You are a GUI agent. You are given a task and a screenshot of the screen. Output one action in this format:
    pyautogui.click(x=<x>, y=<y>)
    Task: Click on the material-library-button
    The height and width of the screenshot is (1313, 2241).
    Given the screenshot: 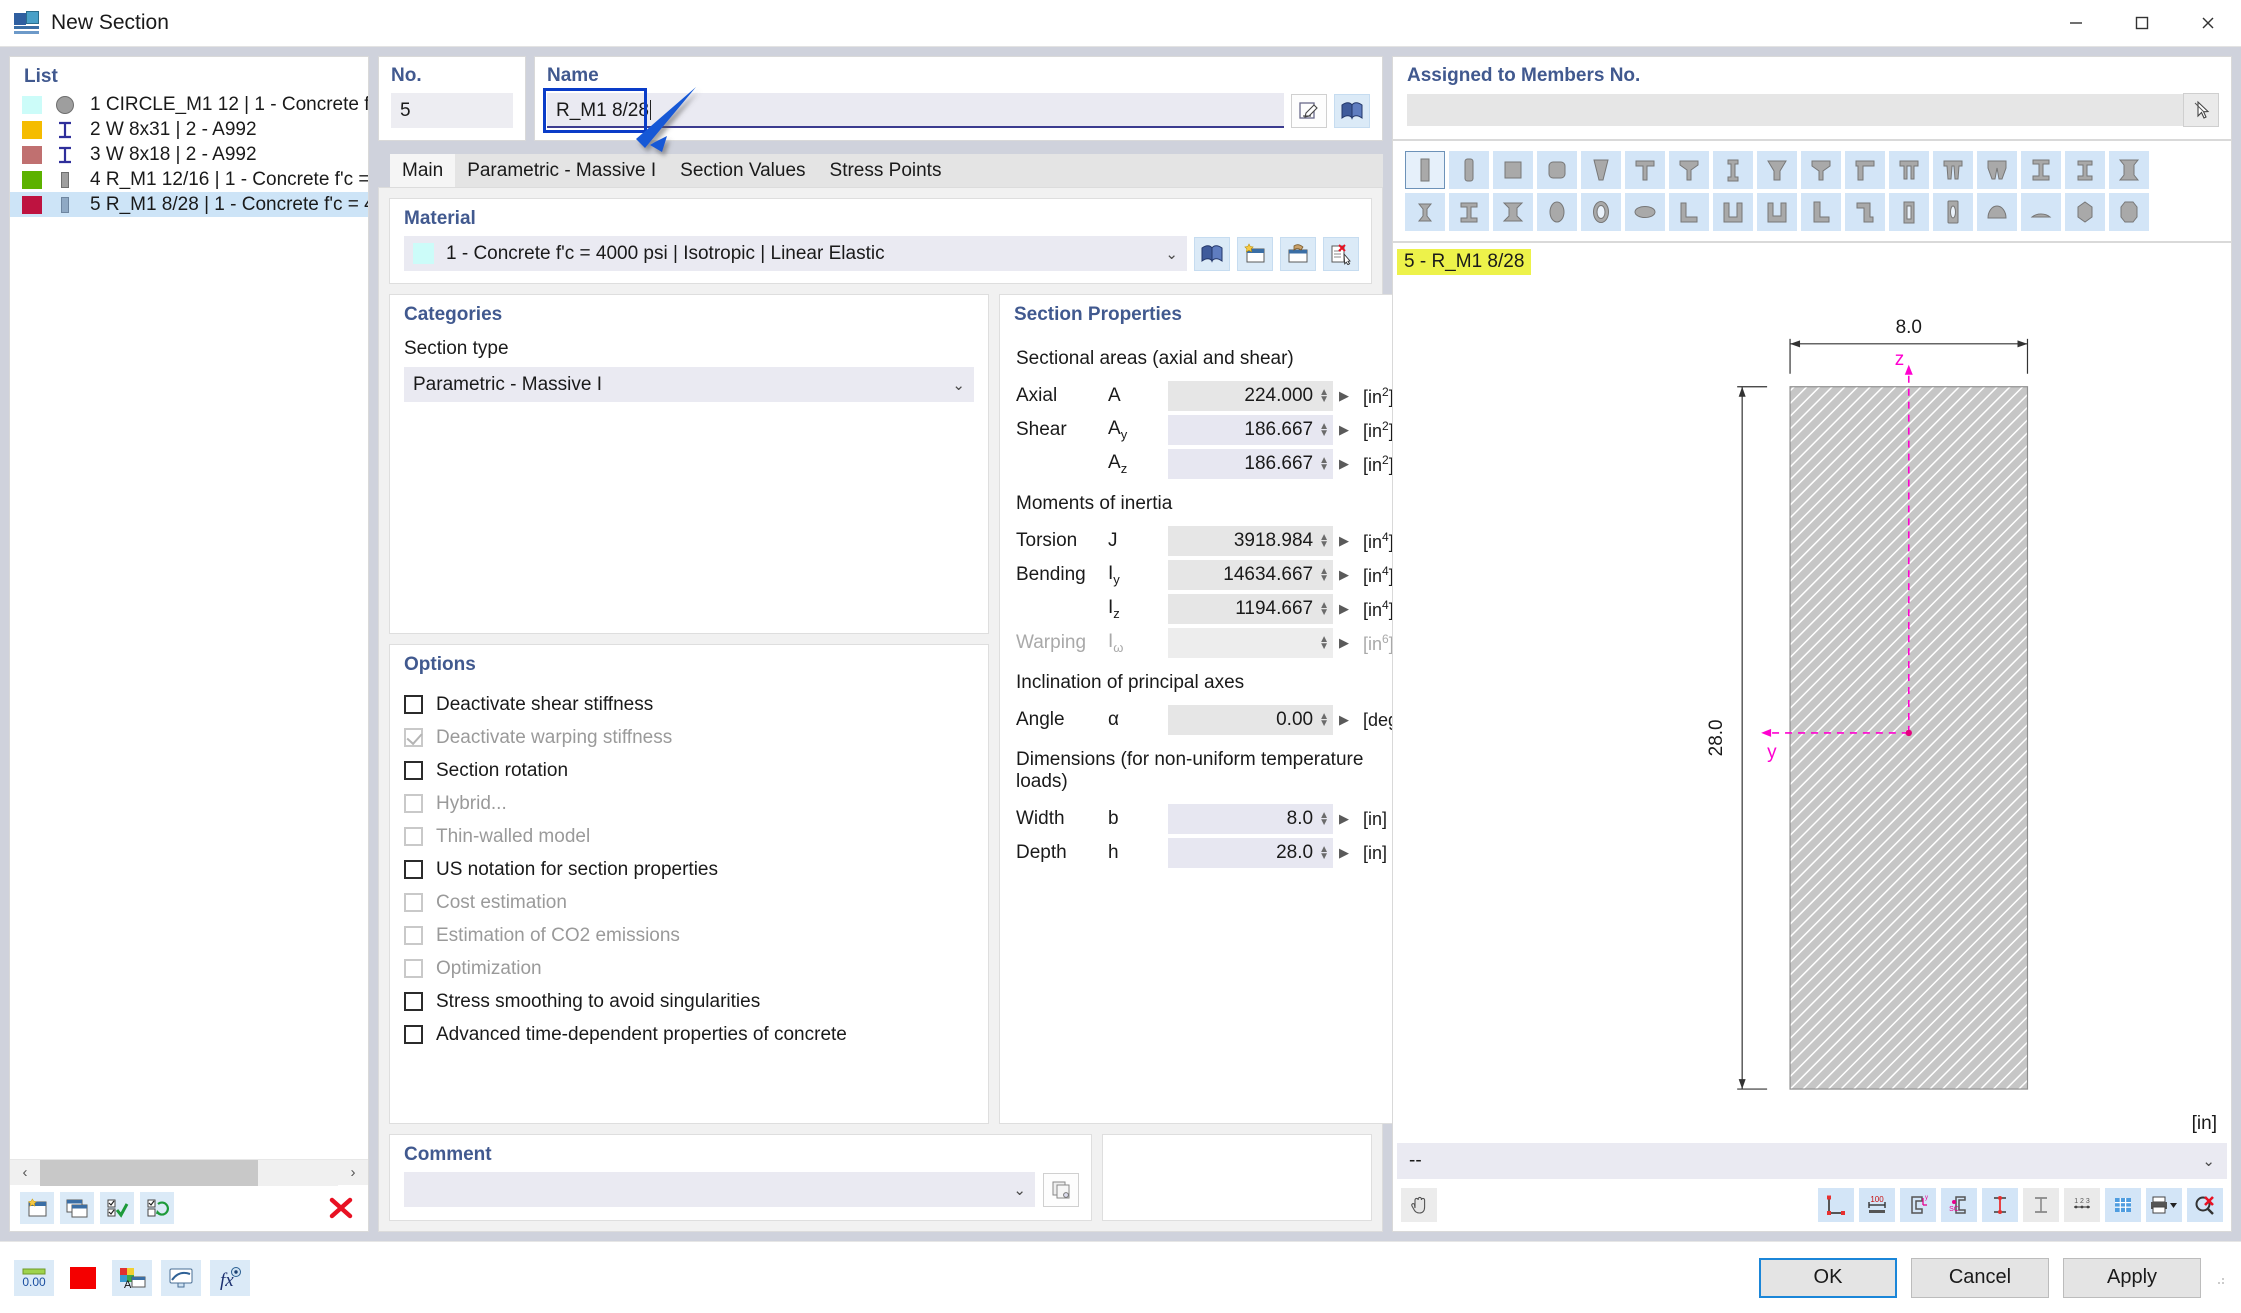 What is the action you would take?
    pyautogui.click(x=1212, y=253)
    